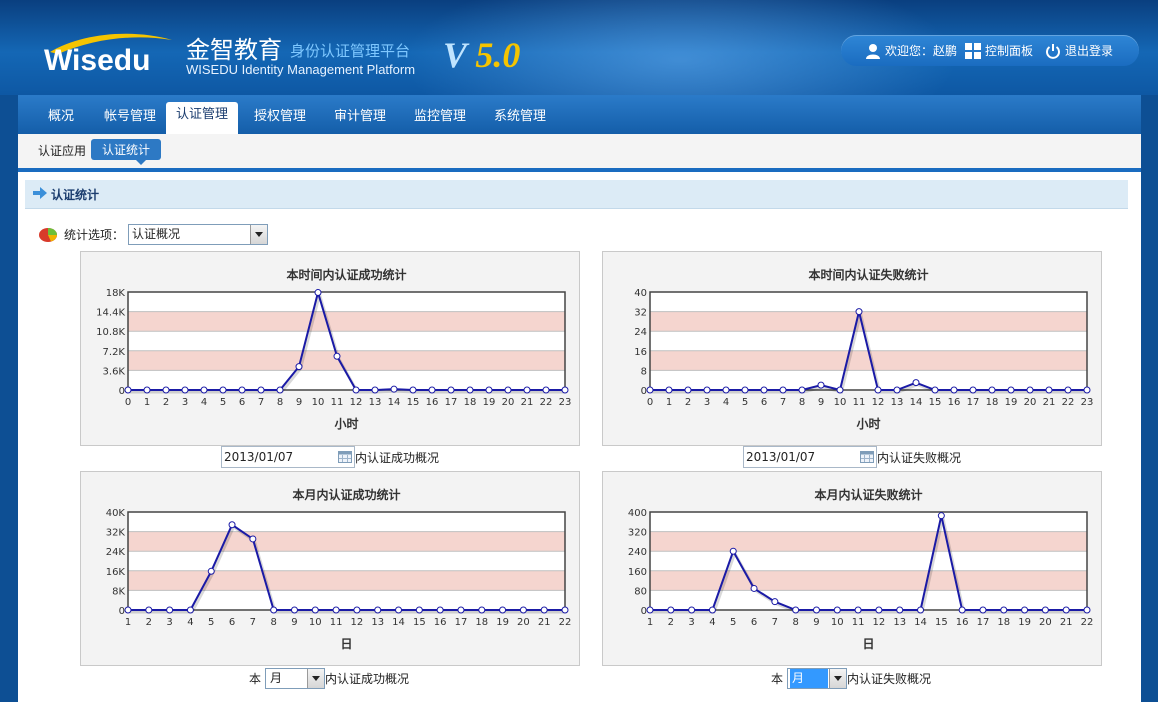  Describe the element at coordinates (280, 114) in the screenshot. I see `nav-authorization: 授权管理` at that location.